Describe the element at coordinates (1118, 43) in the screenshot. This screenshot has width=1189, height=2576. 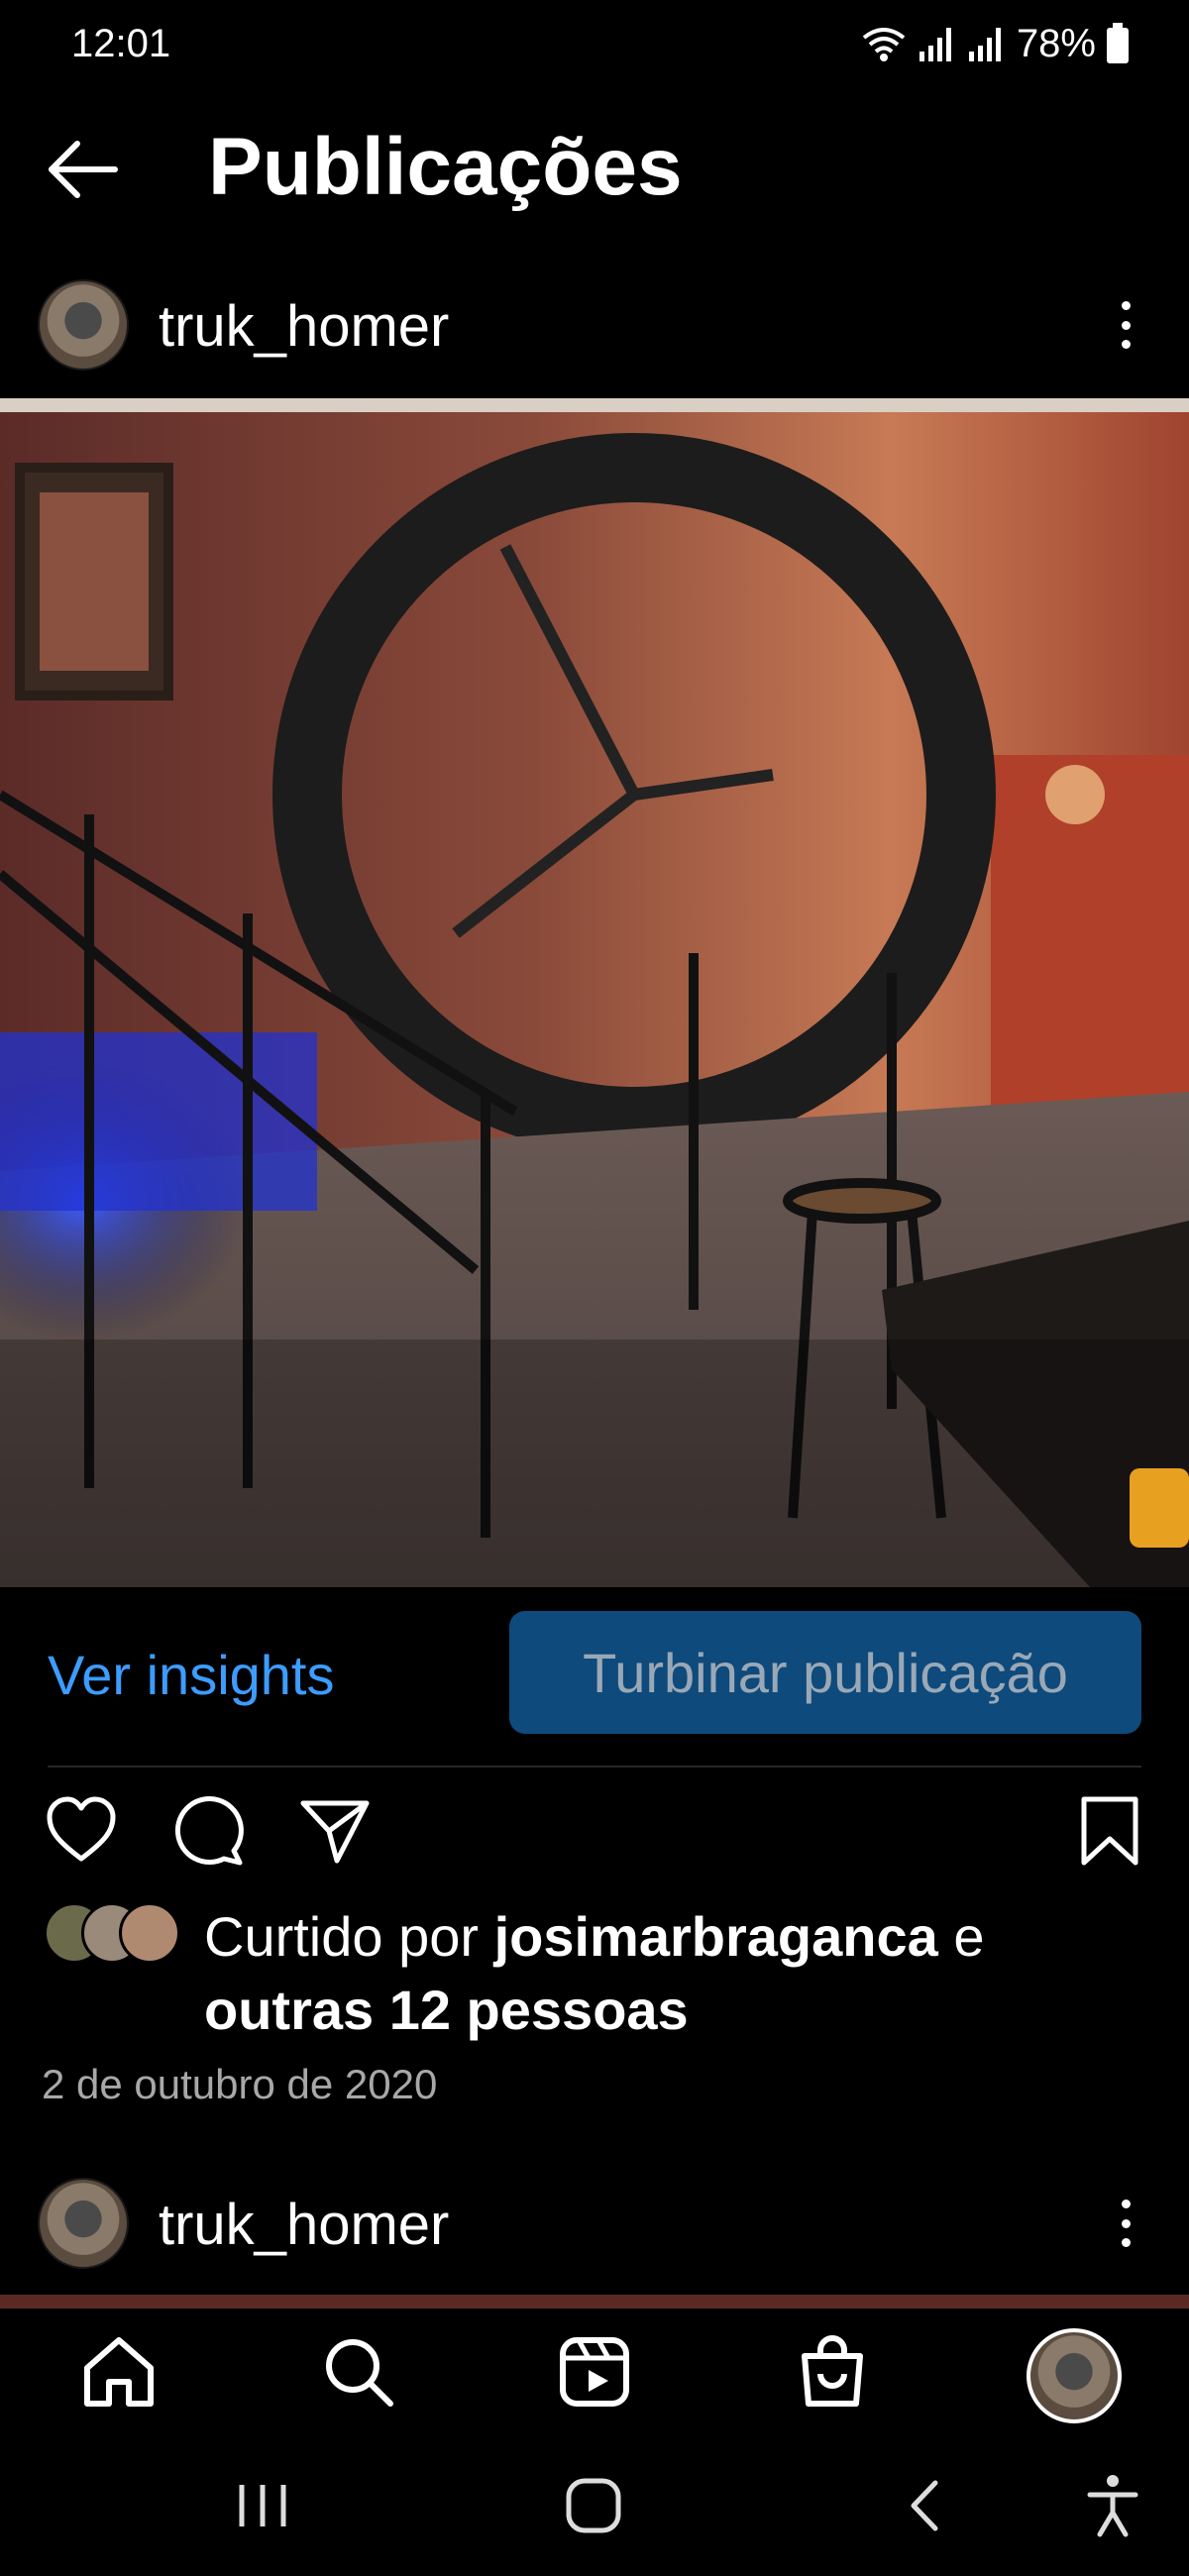
I see `battery-icon` at that location.